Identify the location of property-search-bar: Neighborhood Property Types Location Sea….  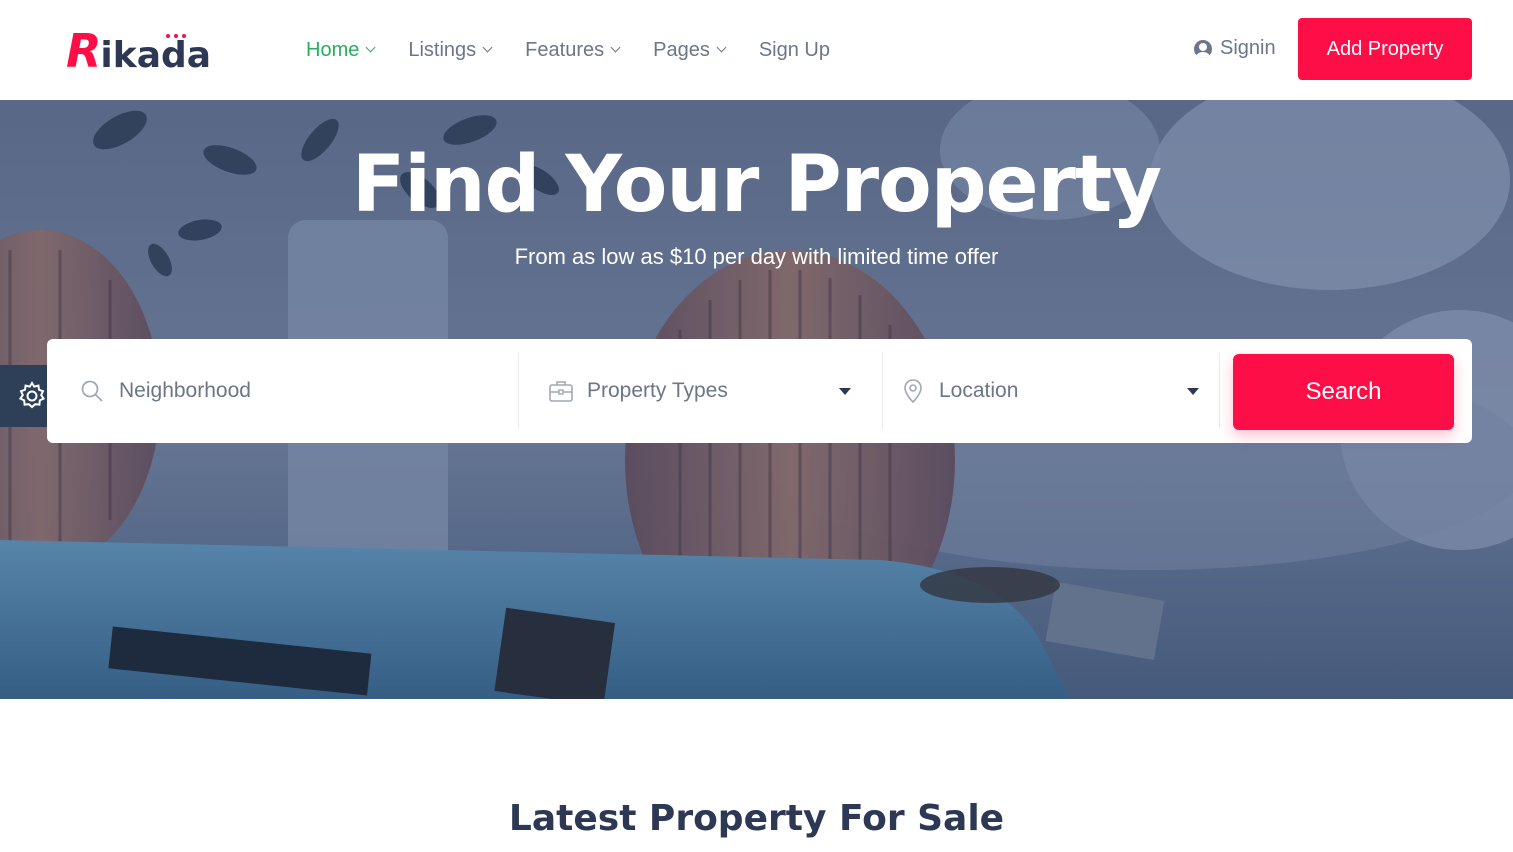
(759, 391).